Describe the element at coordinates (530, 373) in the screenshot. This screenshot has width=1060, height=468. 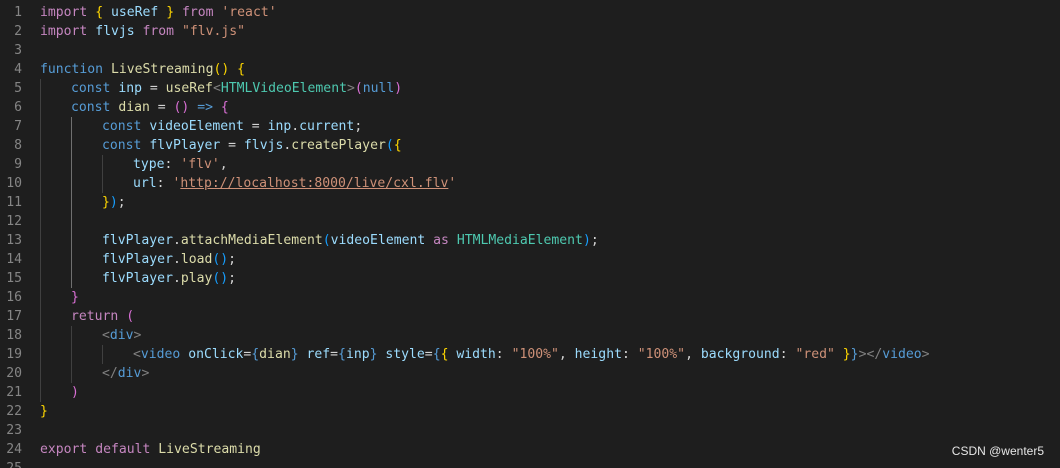
I see `code-line: 20 </div>` at that location.